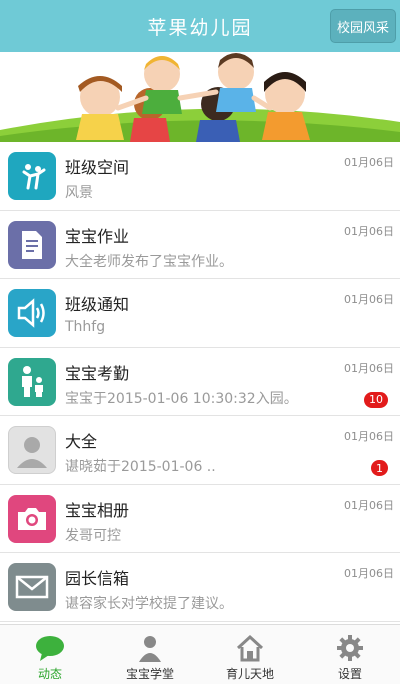 The width and height of the screenshot is (400, 684). Describe the element at coordinates (97, 236) in the screenshot. I see `item-title: 宝宝作业` at that location.